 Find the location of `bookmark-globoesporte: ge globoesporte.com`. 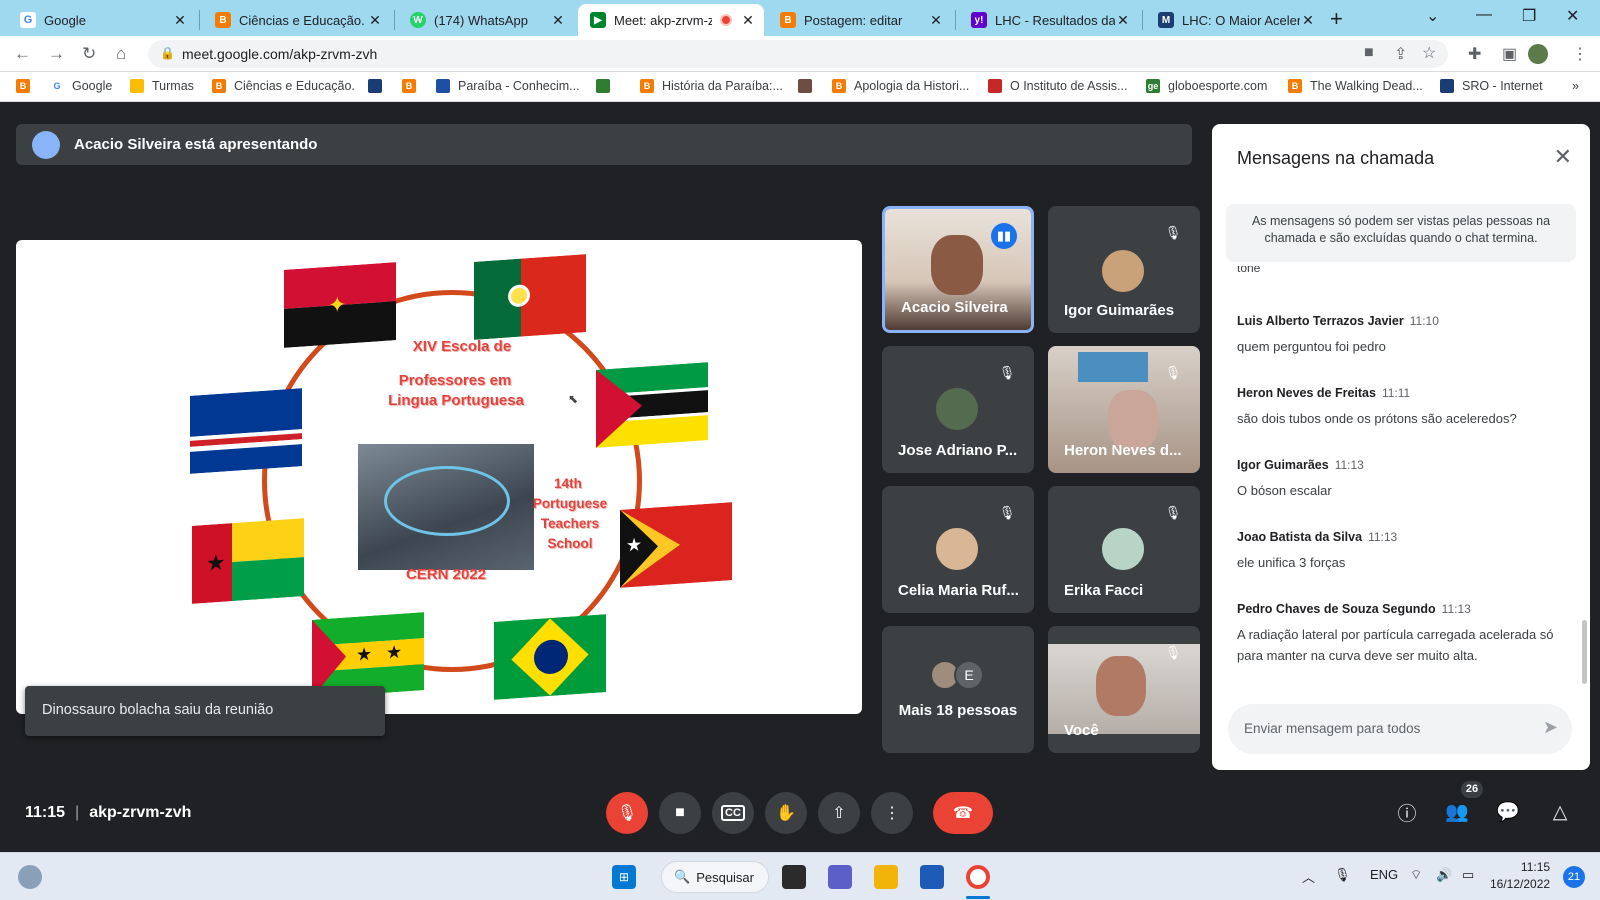

bookmark-globoesporte: ge globoesporte.com is located at coordinates (1206, 86).